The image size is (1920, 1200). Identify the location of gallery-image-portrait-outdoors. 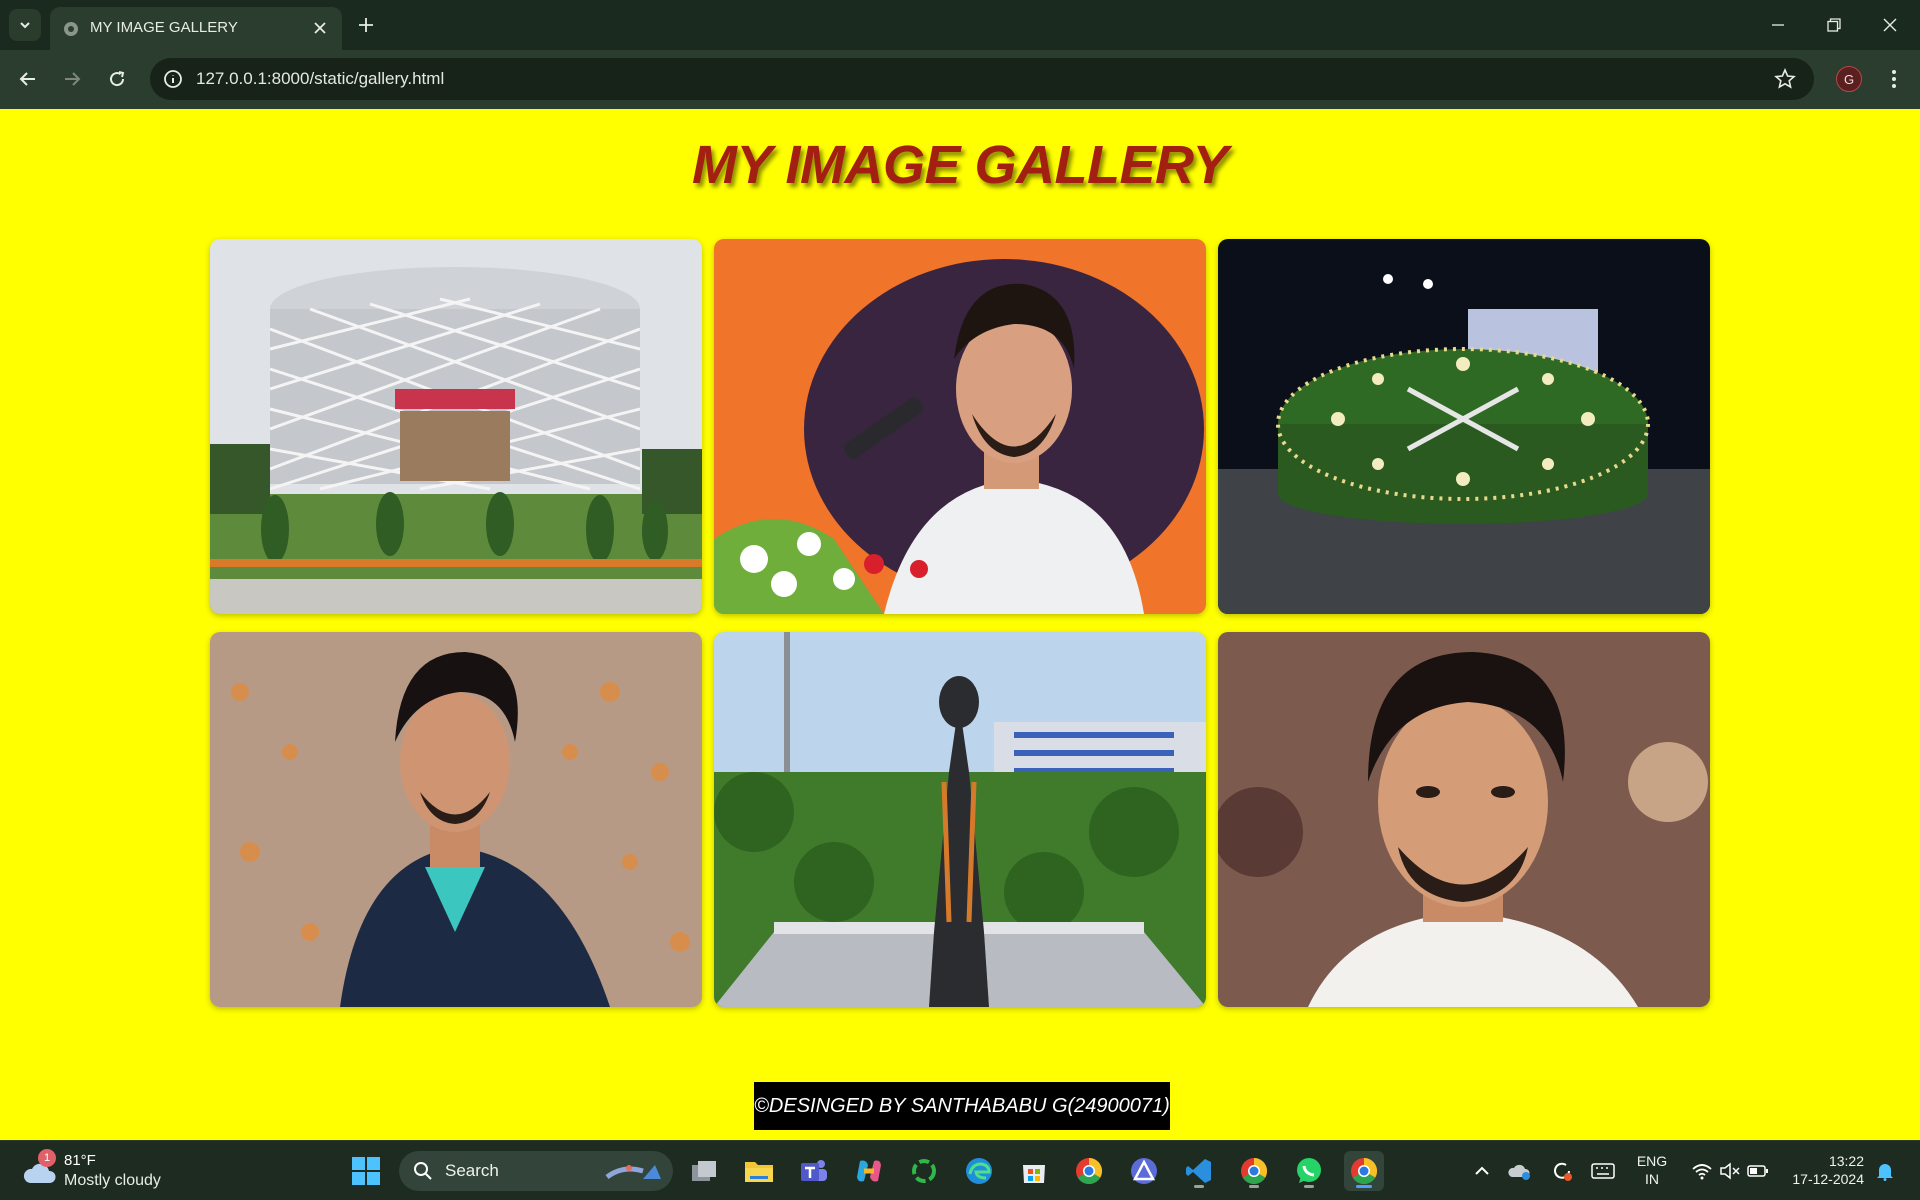
(456, 819).